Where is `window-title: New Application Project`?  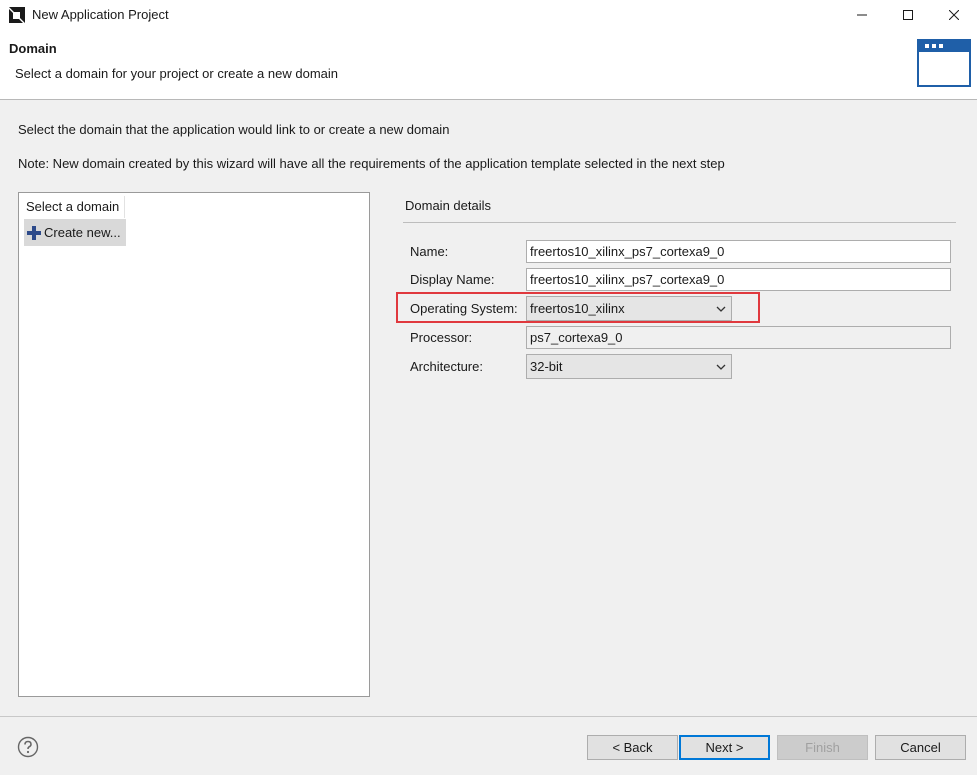
window-title: New Application Project is located at coordinates (100, 14).